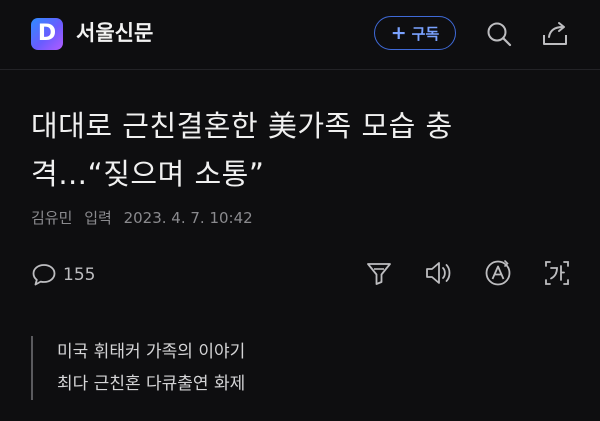 Image resolution: width=600 pixels, height=421 pixels. I want to click on headline-line: 격…“짖으며 소통”, so click(148, 174).